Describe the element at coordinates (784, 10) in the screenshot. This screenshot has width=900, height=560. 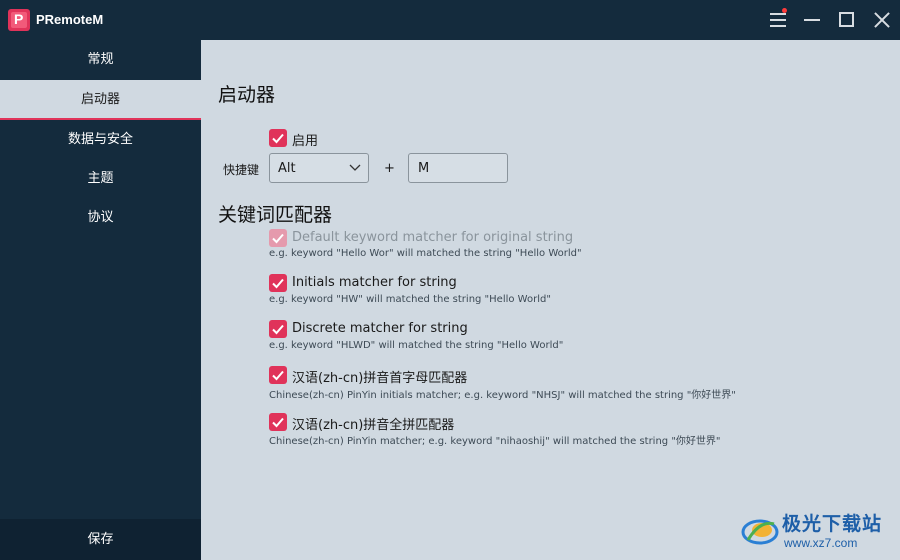
I see `notification-dot-icon` at that location.